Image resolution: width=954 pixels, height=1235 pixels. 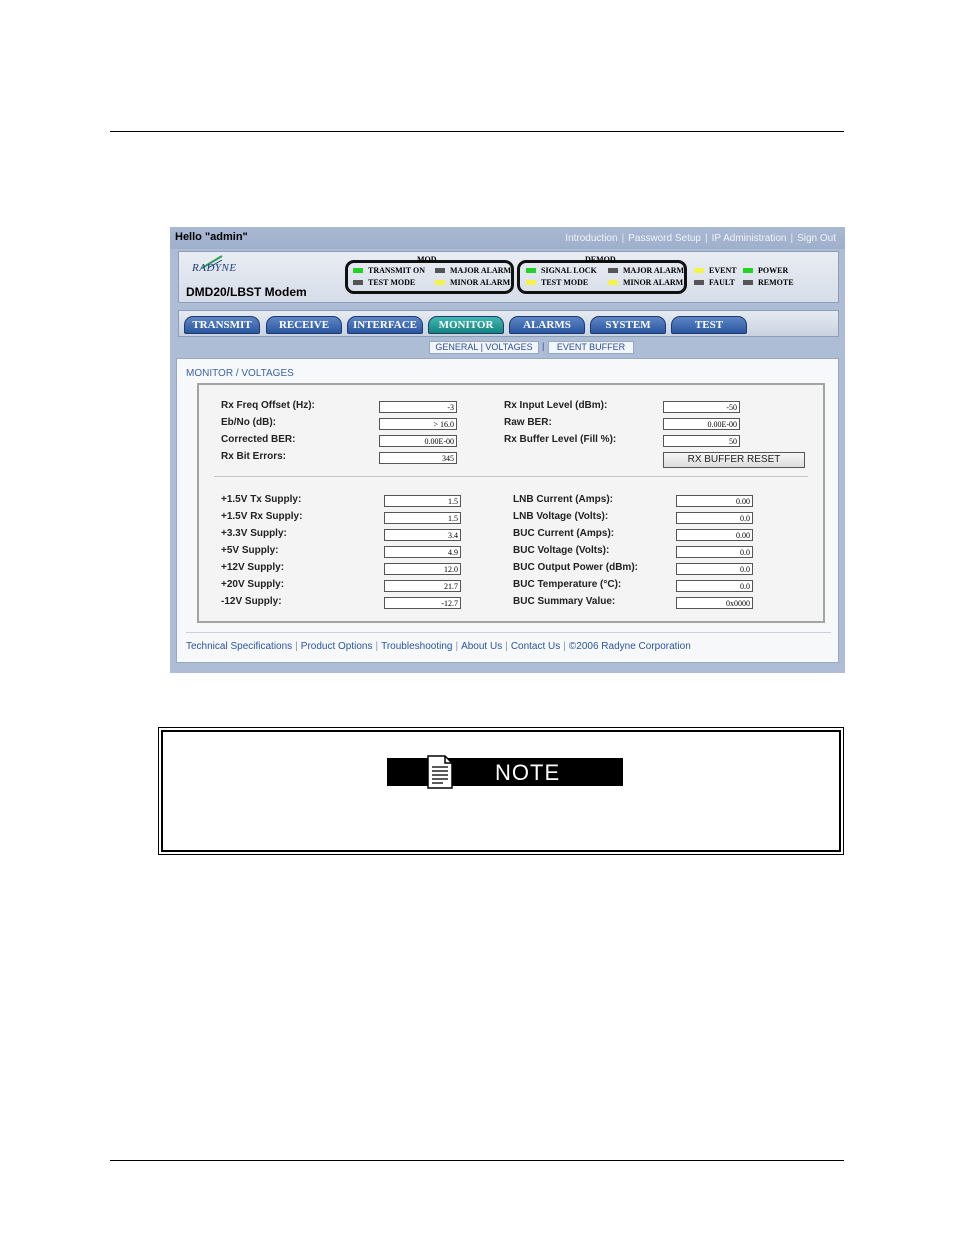 What do you see at coordinates (591, 347) in the screenshot?
I see `subnav-event-buffer: EVENT BUFFER` at bounding box center [591, 347].